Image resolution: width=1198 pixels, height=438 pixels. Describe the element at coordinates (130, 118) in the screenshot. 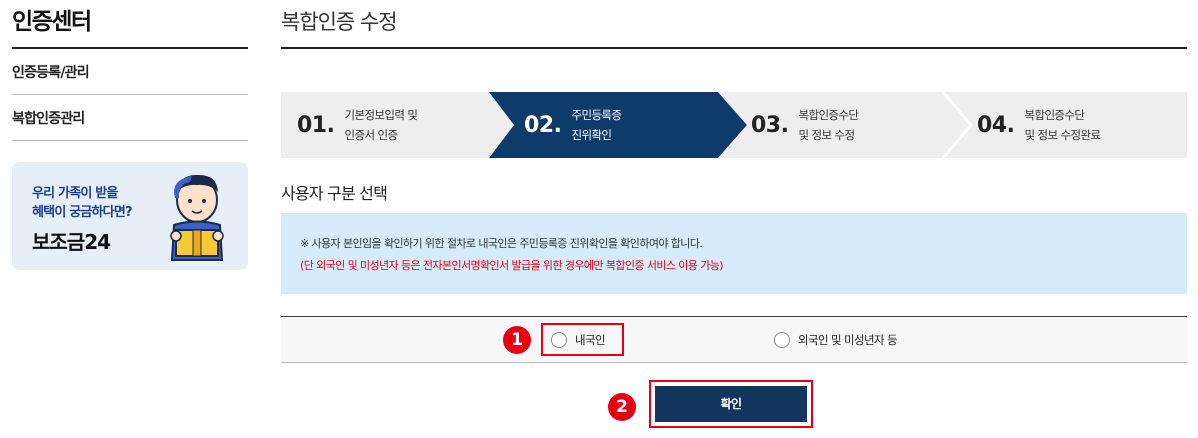

I see `sidebar-item-complex-cert: 복합인증관리` at that location.